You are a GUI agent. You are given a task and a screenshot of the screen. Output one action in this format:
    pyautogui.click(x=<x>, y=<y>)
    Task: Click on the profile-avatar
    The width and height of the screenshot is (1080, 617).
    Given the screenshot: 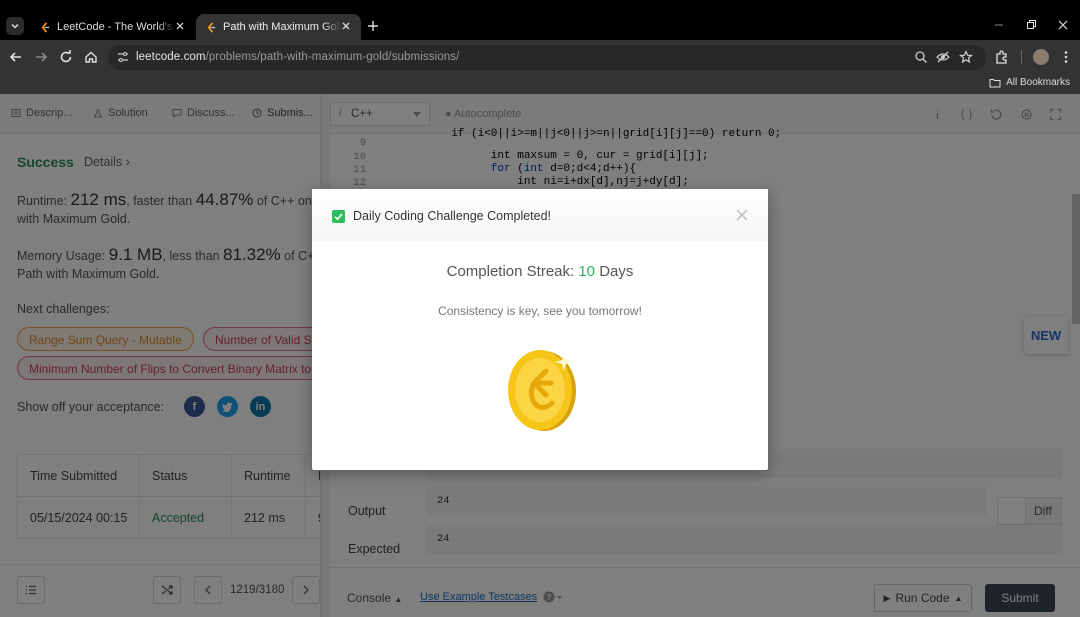 What is the action you would take?
    pyautogui.click(x=1041, y=57)
    